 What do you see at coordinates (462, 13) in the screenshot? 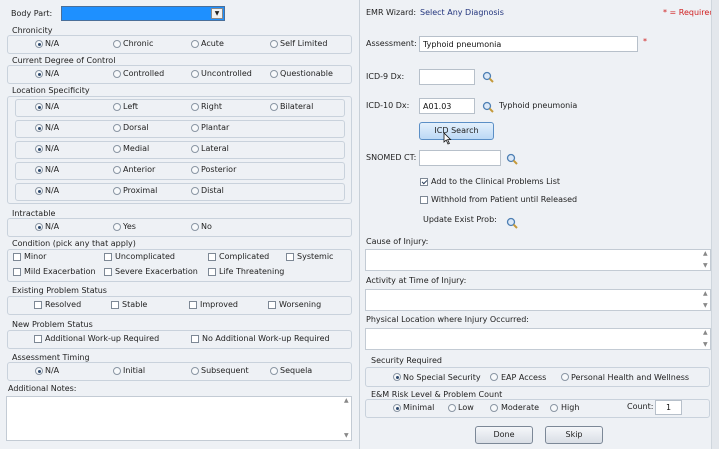
I see `select-diagnosis-link: Select Any Diagnosis` at bounding box center [462, 13].